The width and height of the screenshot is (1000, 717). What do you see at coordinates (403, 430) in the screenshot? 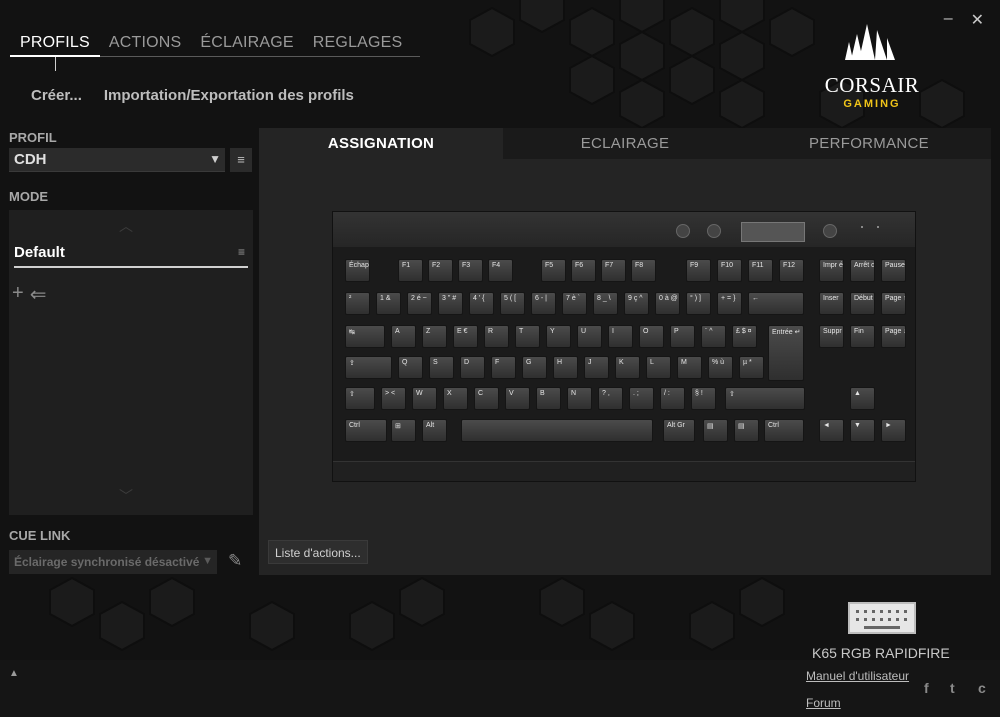
I see `keyboard-key: ⊞` at bounding box center [403, 430].